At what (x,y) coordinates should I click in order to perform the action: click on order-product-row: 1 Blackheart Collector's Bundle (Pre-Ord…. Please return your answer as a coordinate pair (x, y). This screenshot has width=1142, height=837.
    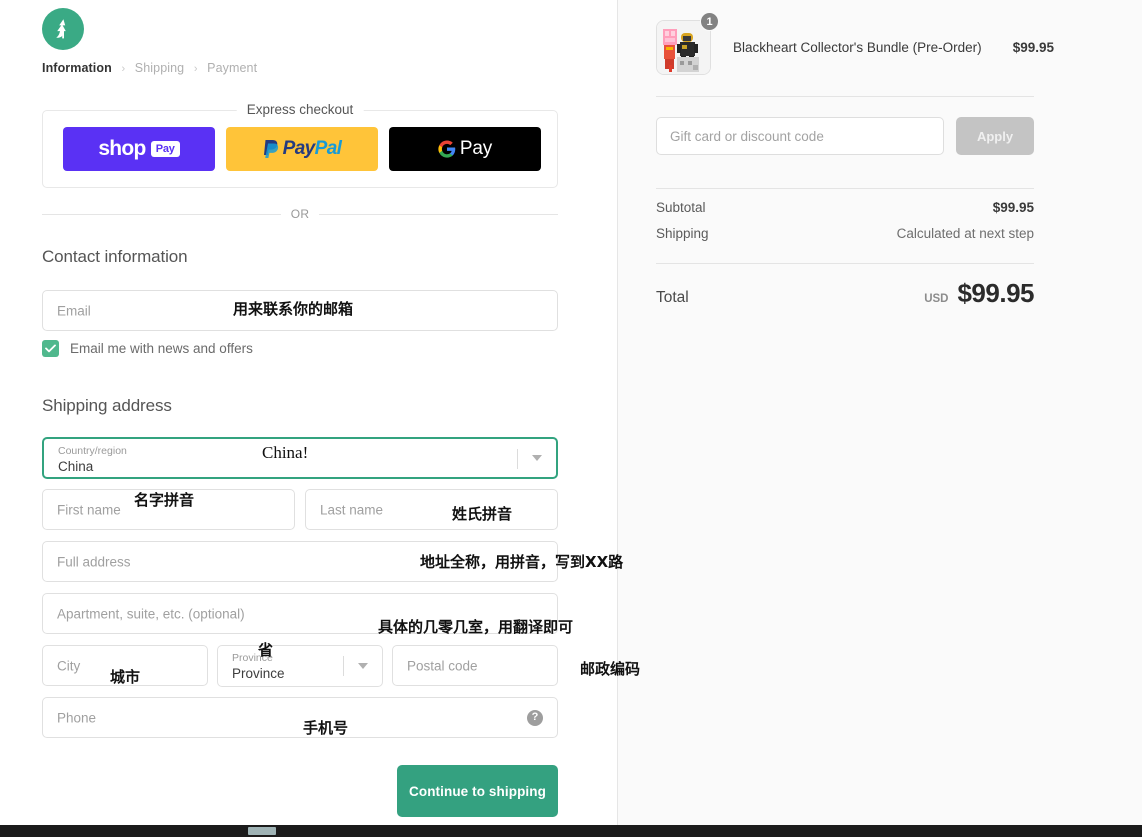
    Looking at the image, I should click on (855, 43).